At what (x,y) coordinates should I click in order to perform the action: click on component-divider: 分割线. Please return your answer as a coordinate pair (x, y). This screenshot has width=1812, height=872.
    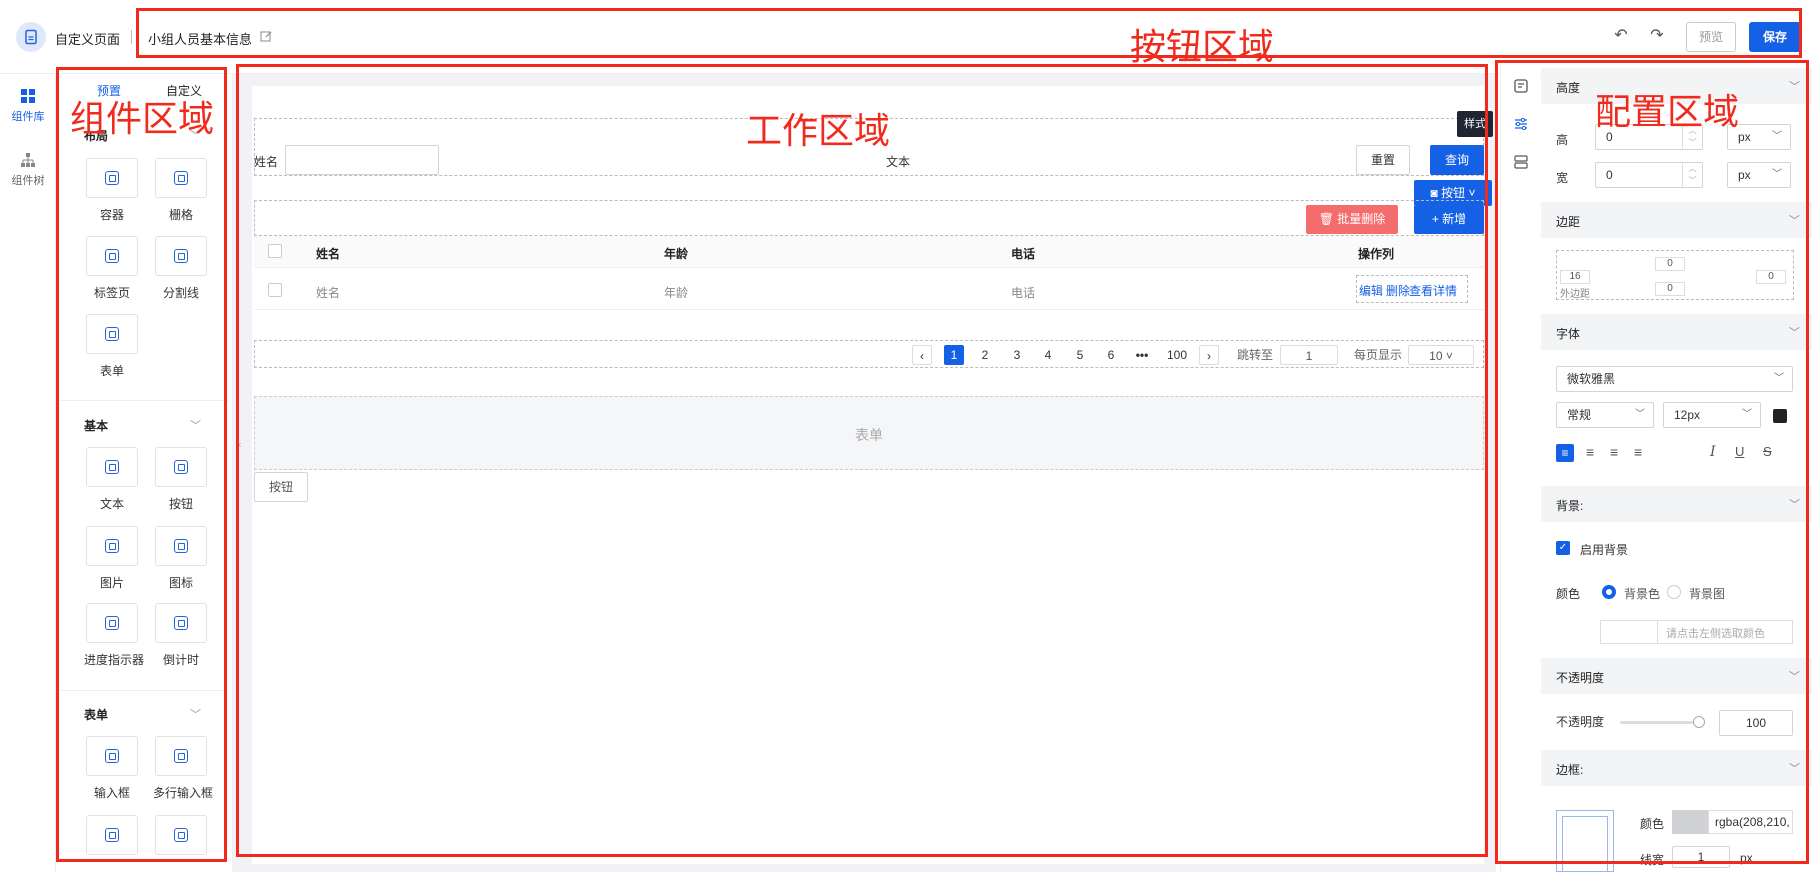
    Looking at the image, I should click on (181, 268).